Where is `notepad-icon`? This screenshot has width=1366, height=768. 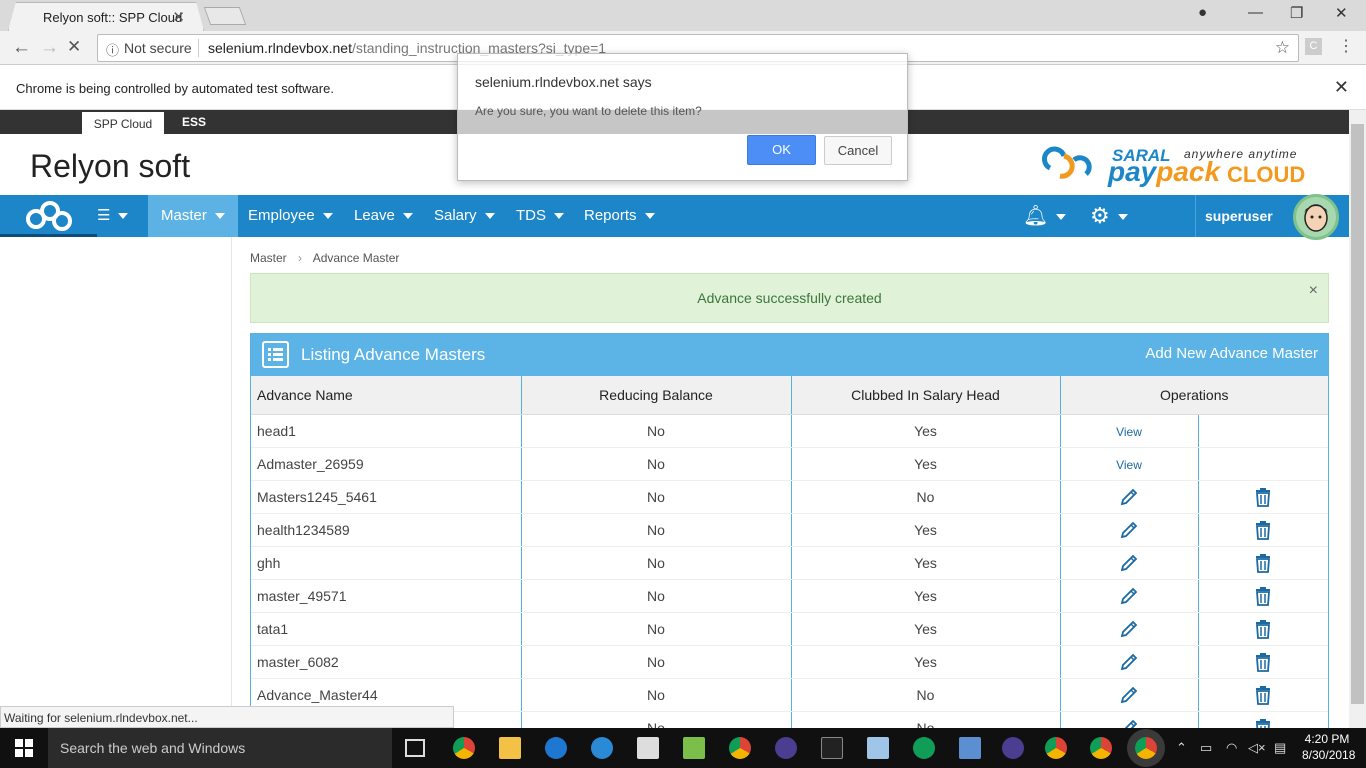 notepad-icon is located at coordinates (694, 748).